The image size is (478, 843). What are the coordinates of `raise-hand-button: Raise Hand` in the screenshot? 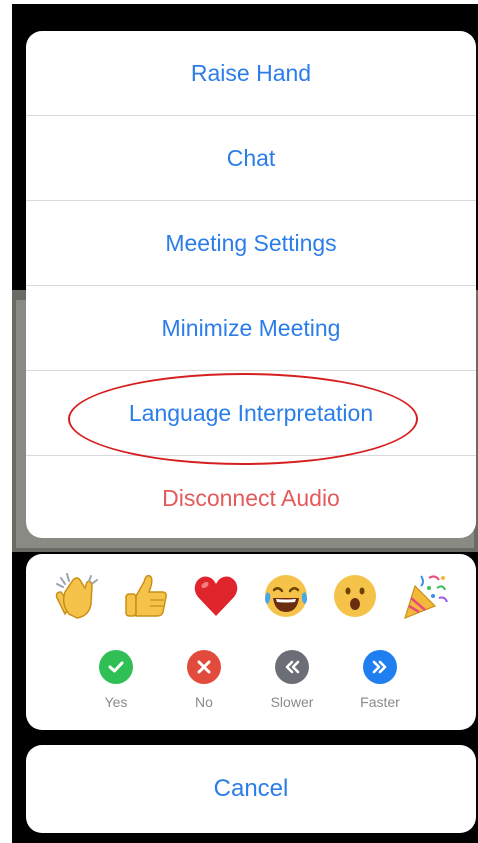 It's located at (251, 73).